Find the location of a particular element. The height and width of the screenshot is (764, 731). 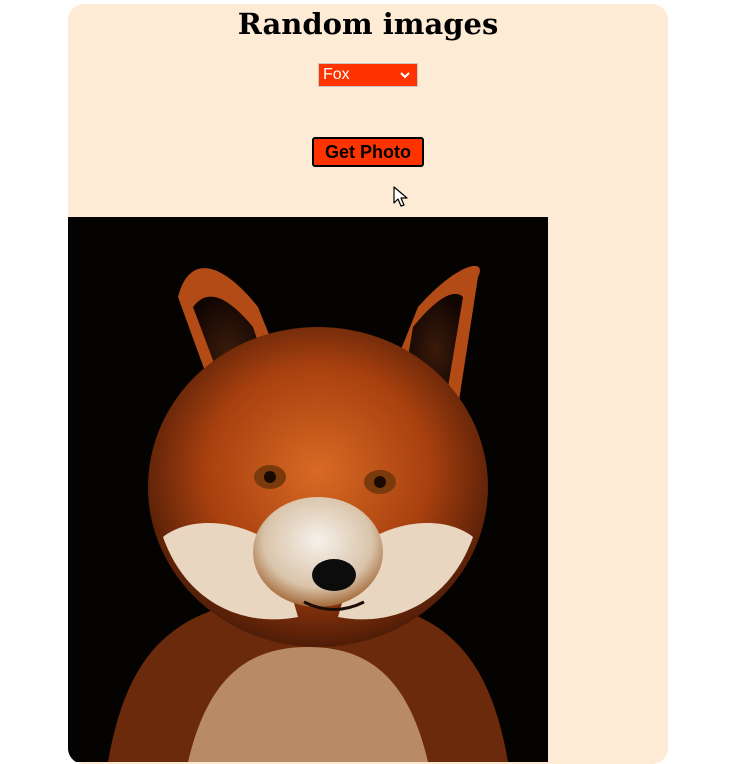

animal-select-value: Fox is located at coordinates (336, 74).